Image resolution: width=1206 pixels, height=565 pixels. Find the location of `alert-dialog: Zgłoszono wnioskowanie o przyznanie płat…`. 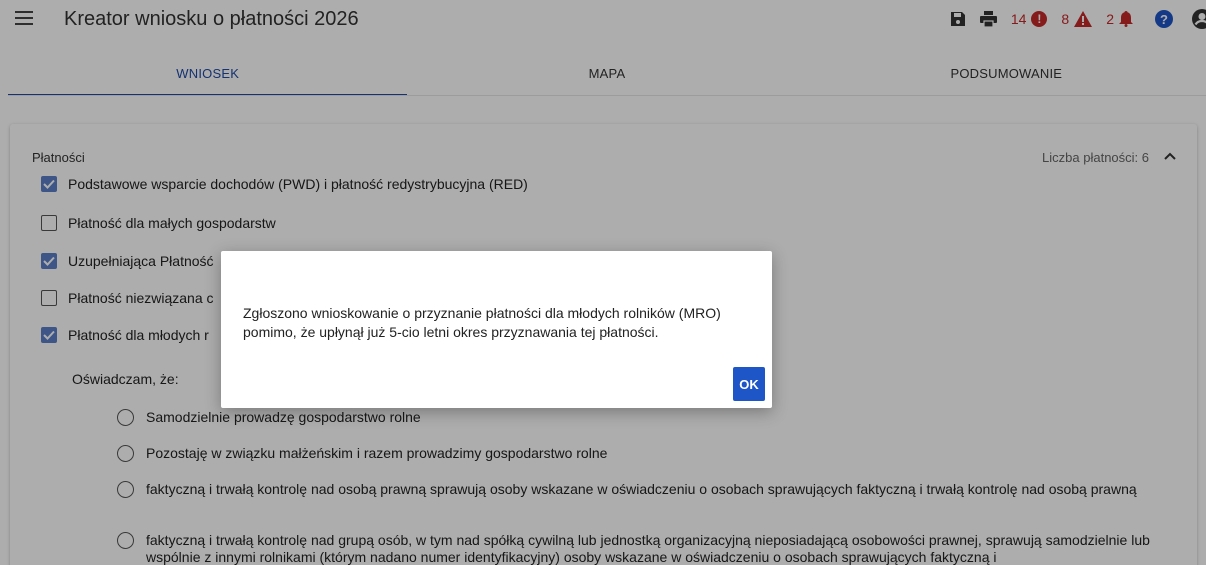

alert-dialog: Zgłoszono wnioskowanie o przyznanie płat… is located at coordinates (496, 329).